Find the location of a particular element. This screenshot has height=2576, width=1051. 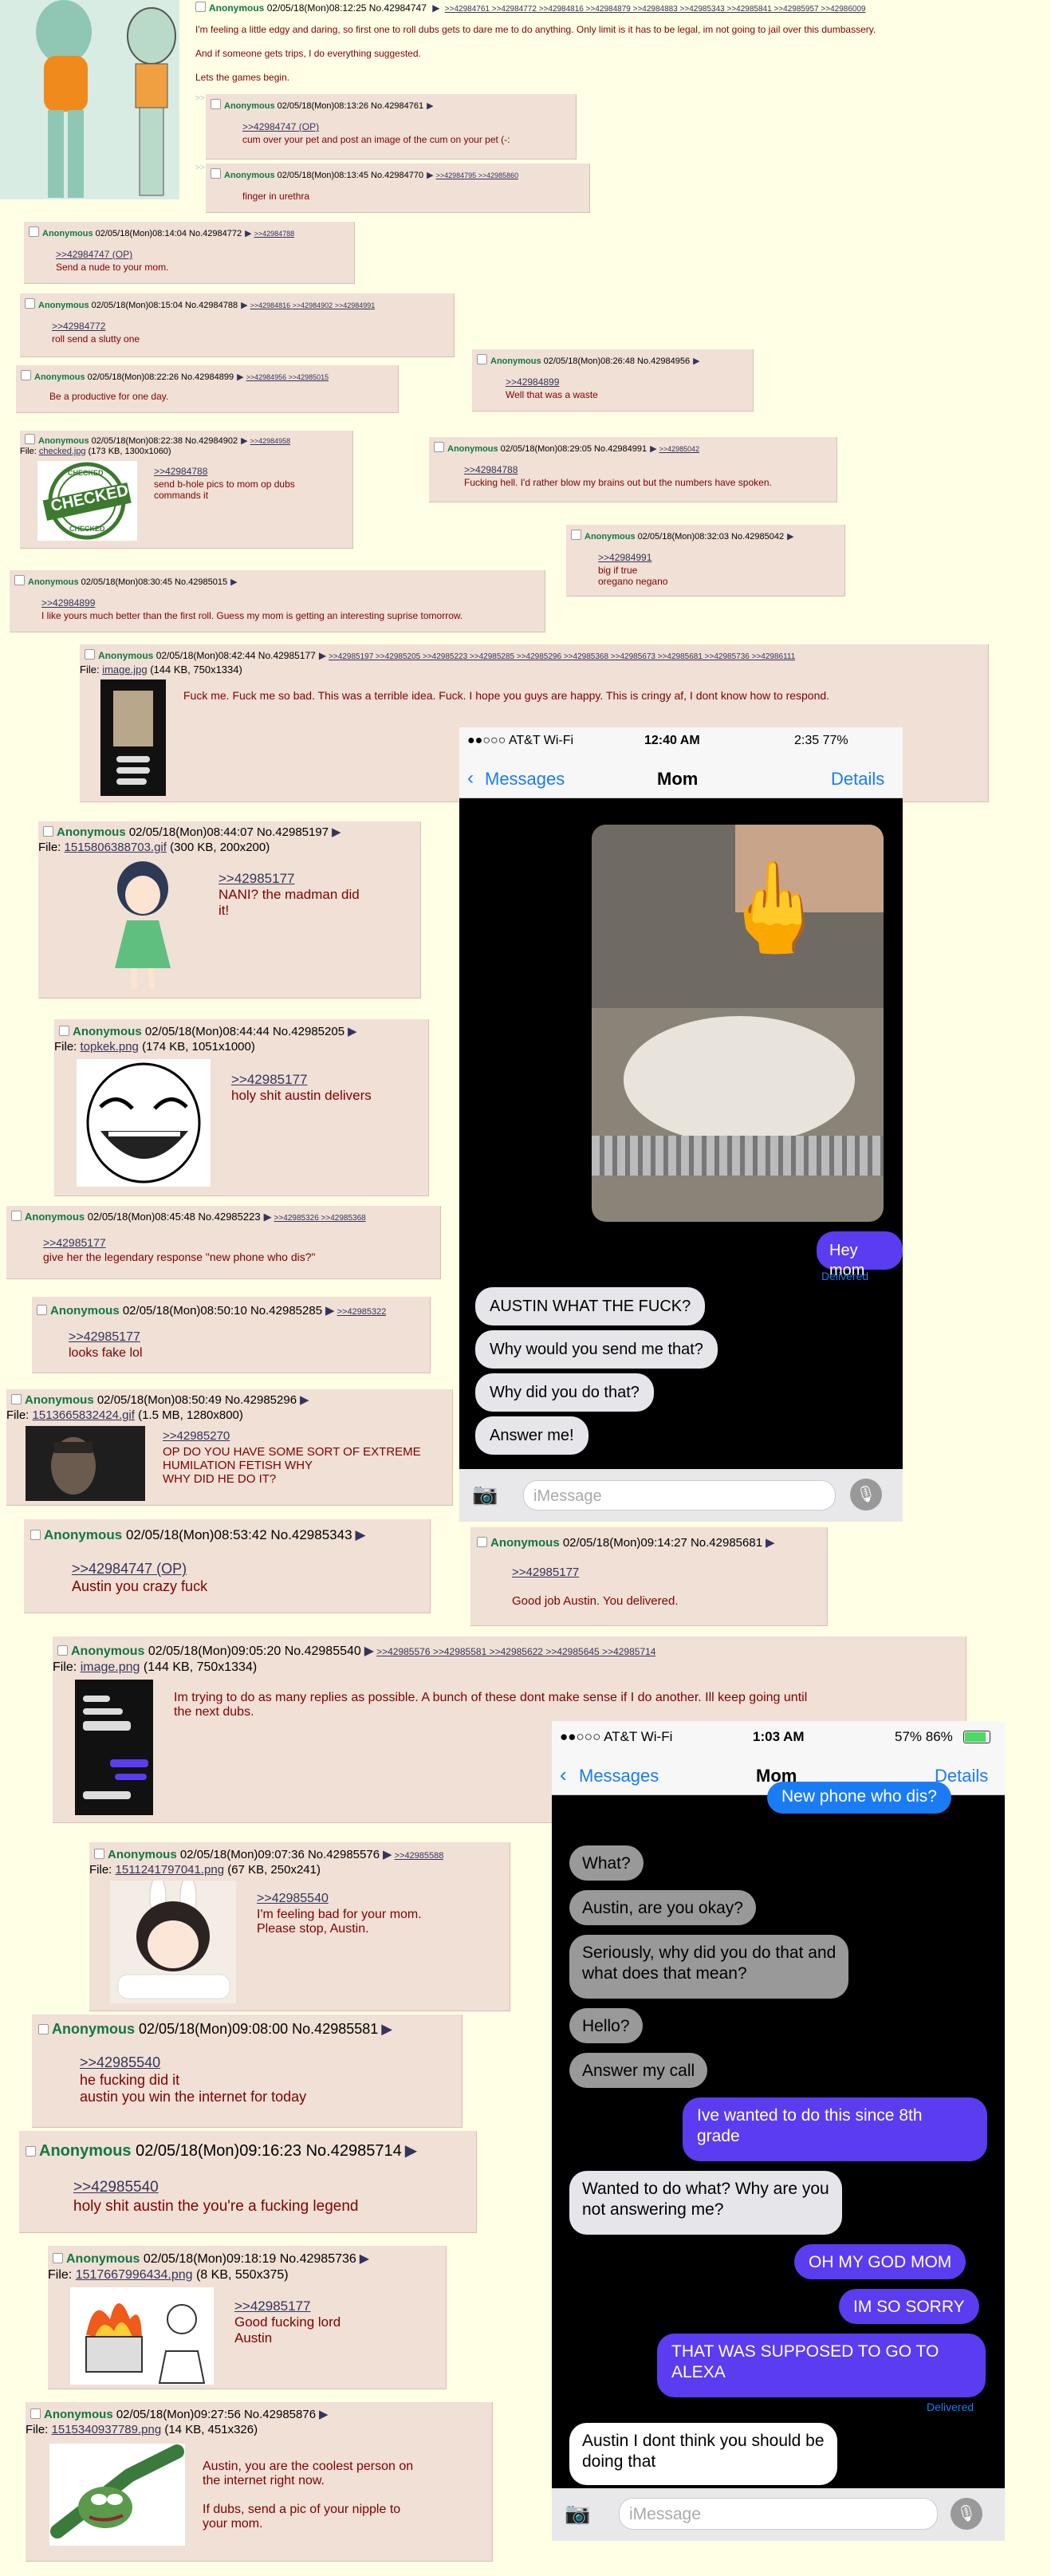

post-backlinks: >>42985326 >>42985368 is located at coordinates (320, 1218).